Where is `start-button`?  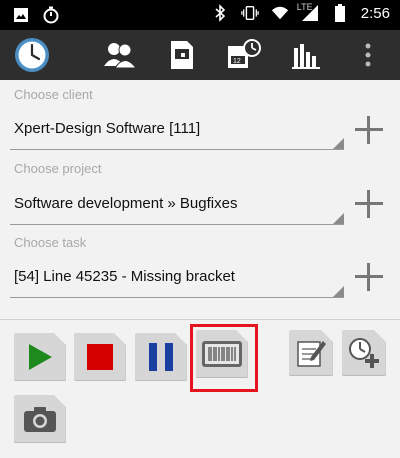
start-button is located at coordinates (40, 357).